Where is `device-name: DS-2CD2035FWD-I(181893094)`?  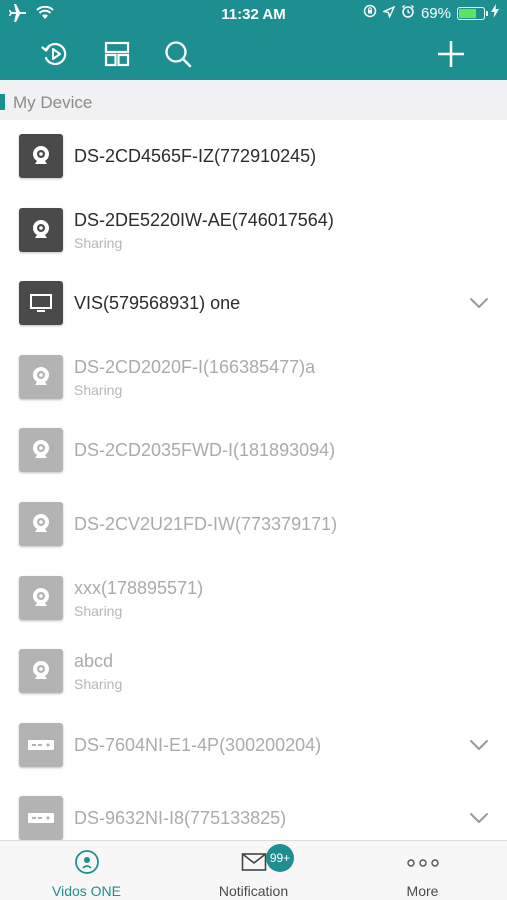 device-name: DS-2CD2035FWD-I(181893094) is located at coordinates (205, 450).